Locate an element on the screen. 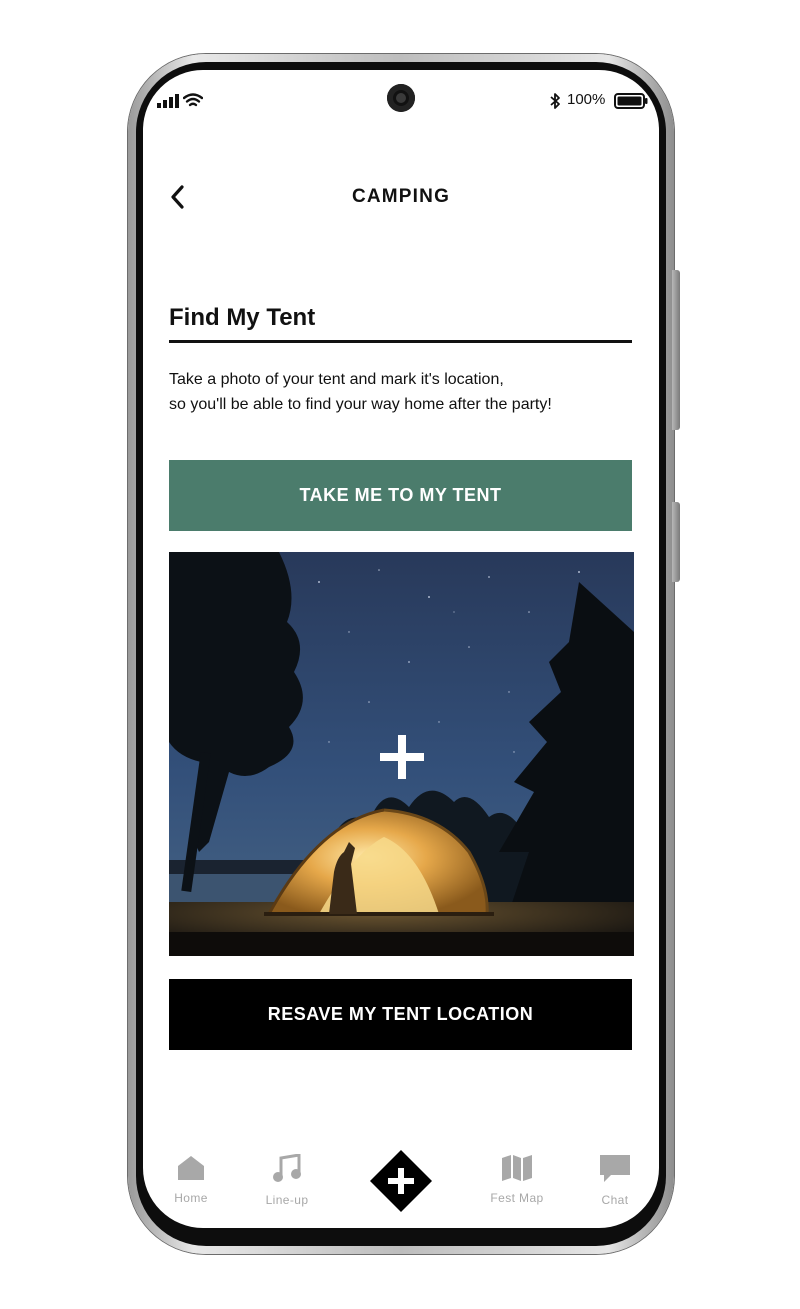  power-button is located at coordinates (676, 542).